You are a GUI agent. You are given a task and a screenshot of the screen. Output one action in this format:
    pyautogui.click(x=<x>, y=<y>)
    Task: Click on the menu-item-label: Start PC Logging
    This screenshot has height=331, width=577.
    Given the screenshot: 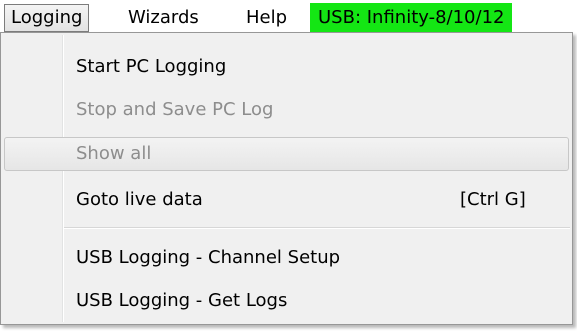 What is the action you would take?
    pyautogui.click(x=151, y=66)
    